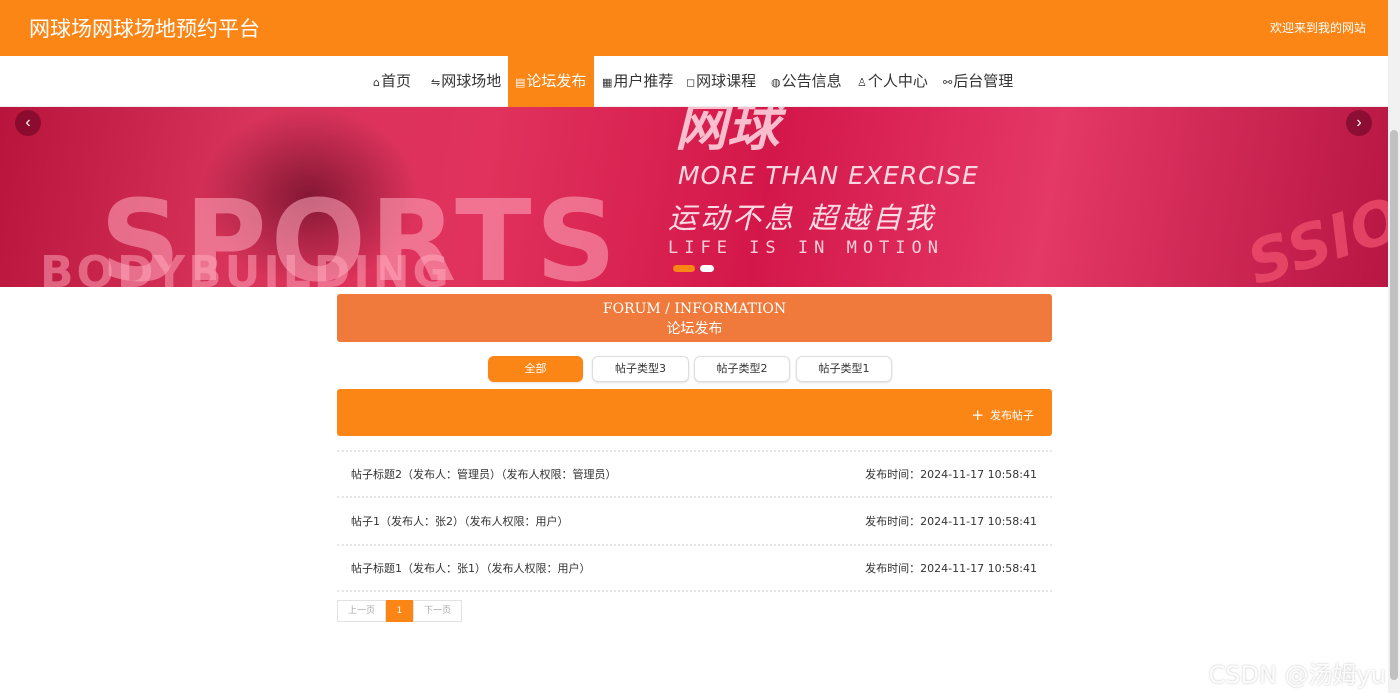 Image resolution: width=1400 pixels, height=693 pixels. Describe the element at coordinates (691, 82) in the screenshot. I see `square-icon: ◻` at that location.